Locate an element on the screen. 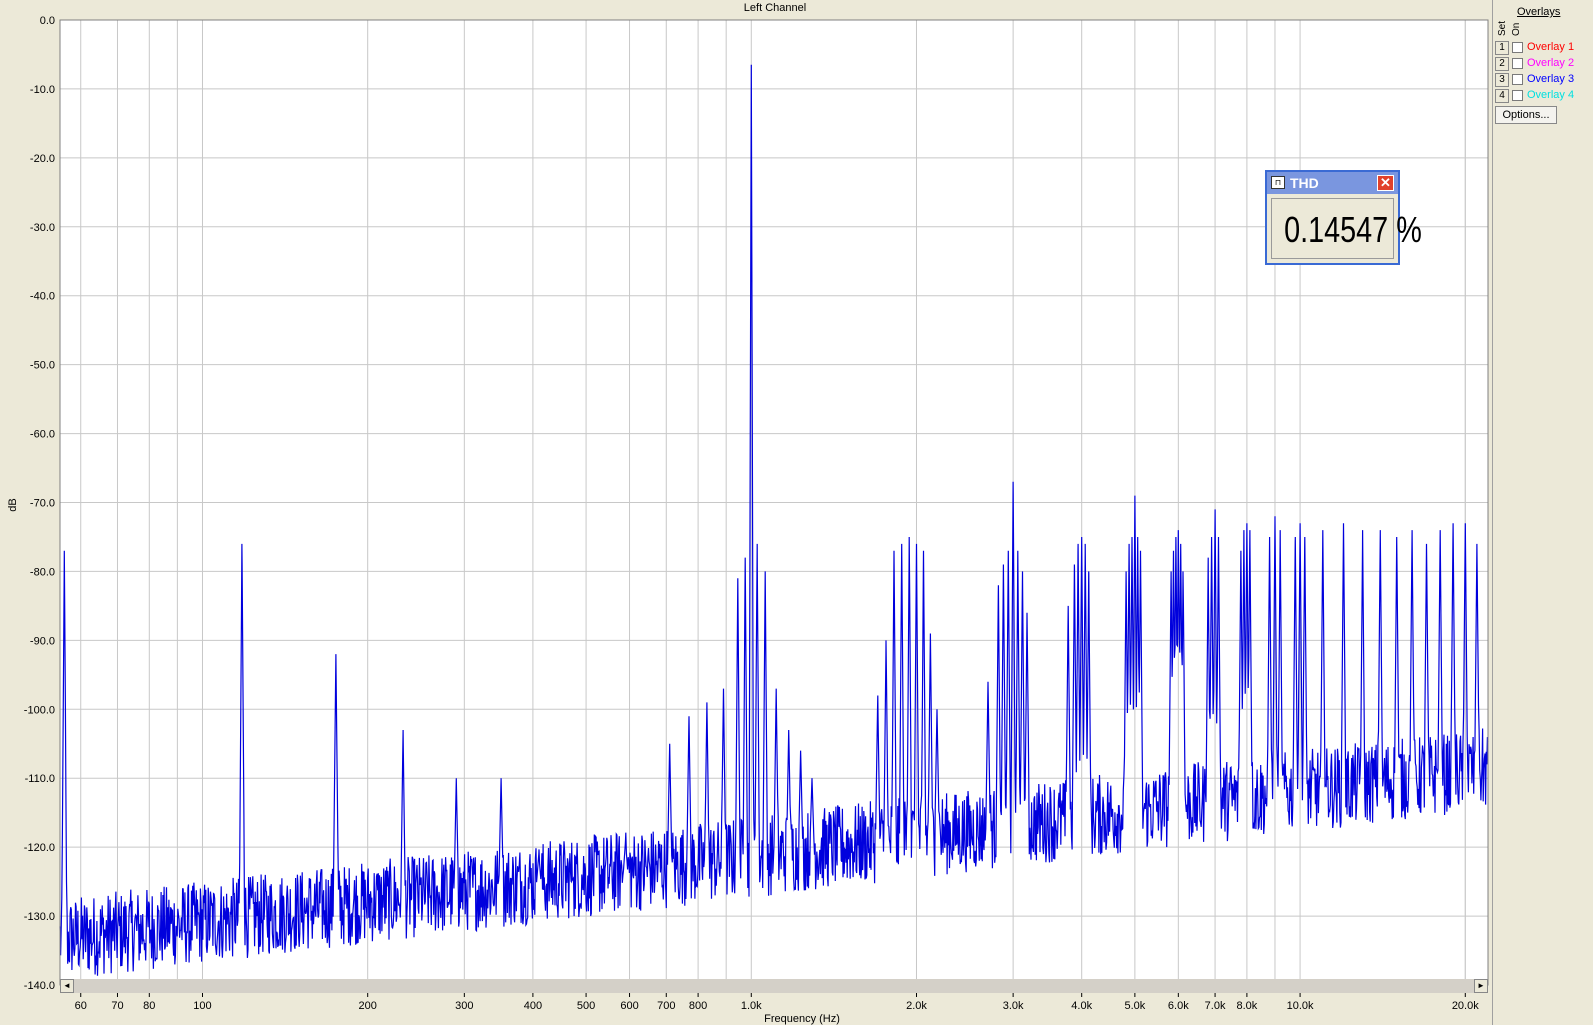 This screenshot has width=1593, height=1025. thd-title: THD is located at coordinates (1304, 183).